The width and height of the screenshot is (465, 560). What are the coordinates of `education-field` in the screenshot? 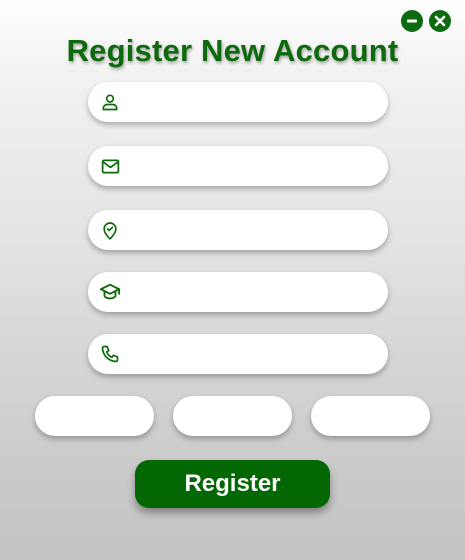 It's located at (238, 292).